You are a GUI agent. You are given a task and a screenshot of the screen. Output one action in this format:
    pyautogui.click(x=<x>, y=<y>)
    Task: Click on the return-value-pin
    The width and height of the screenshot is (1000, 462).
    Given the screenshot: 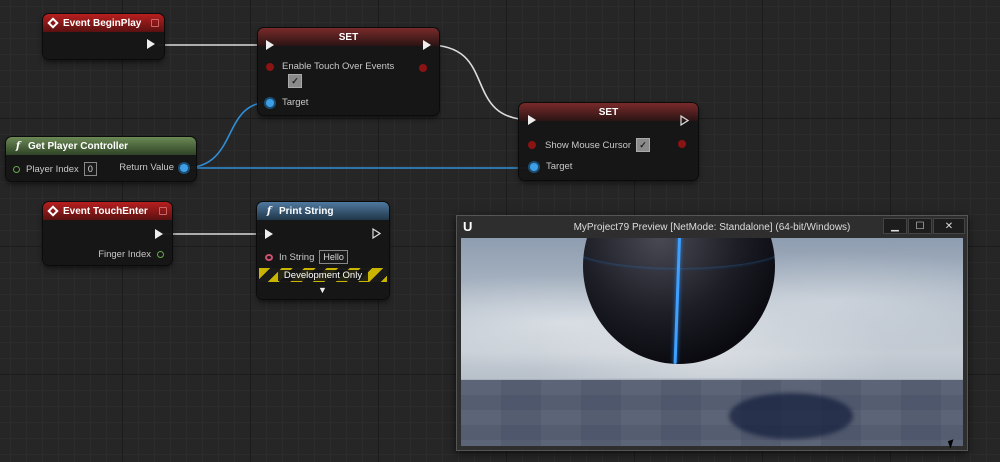 What is the action you would take?
    pyautogui.click(x=184, y=167)
    